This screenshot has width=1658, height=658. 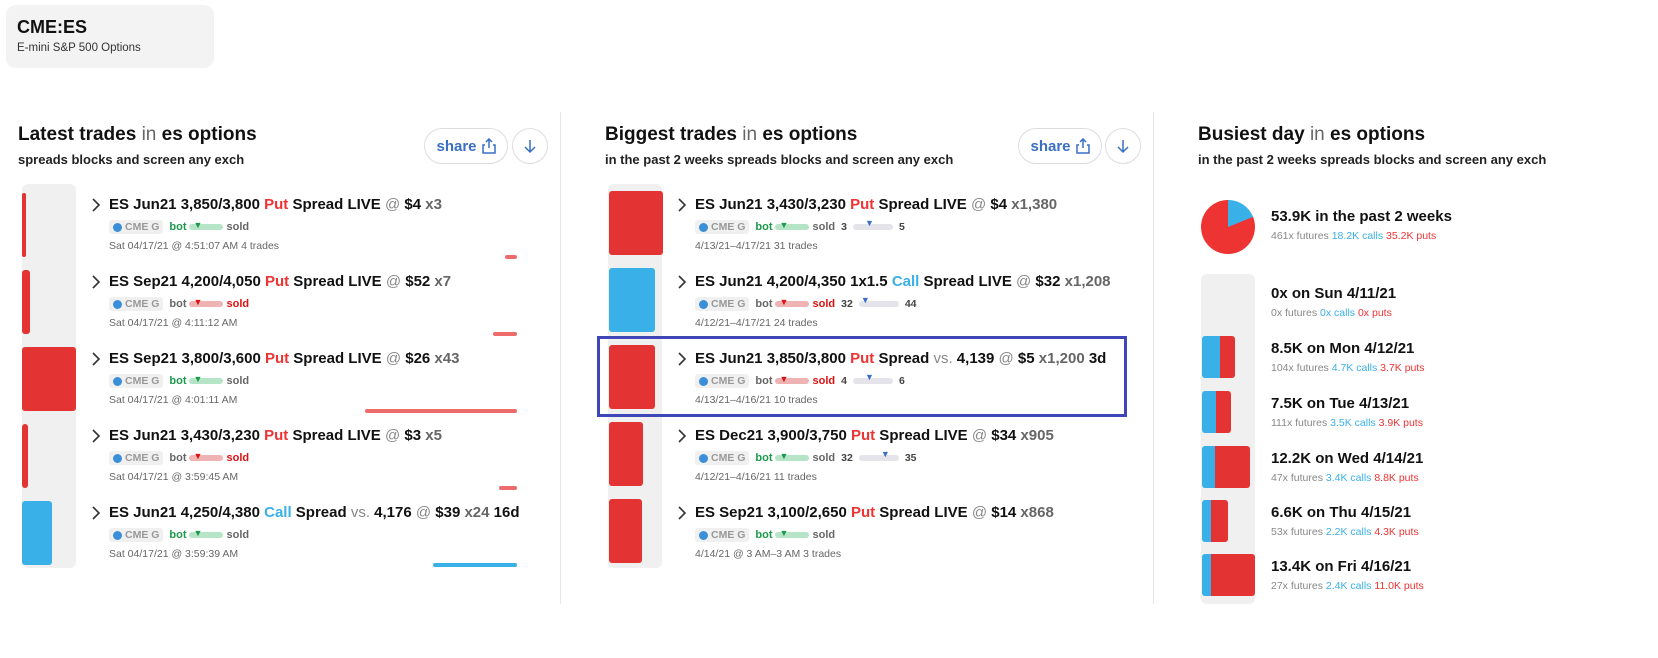 I want to click on day-puts: 0x puts, so click(x=1374, y=313).